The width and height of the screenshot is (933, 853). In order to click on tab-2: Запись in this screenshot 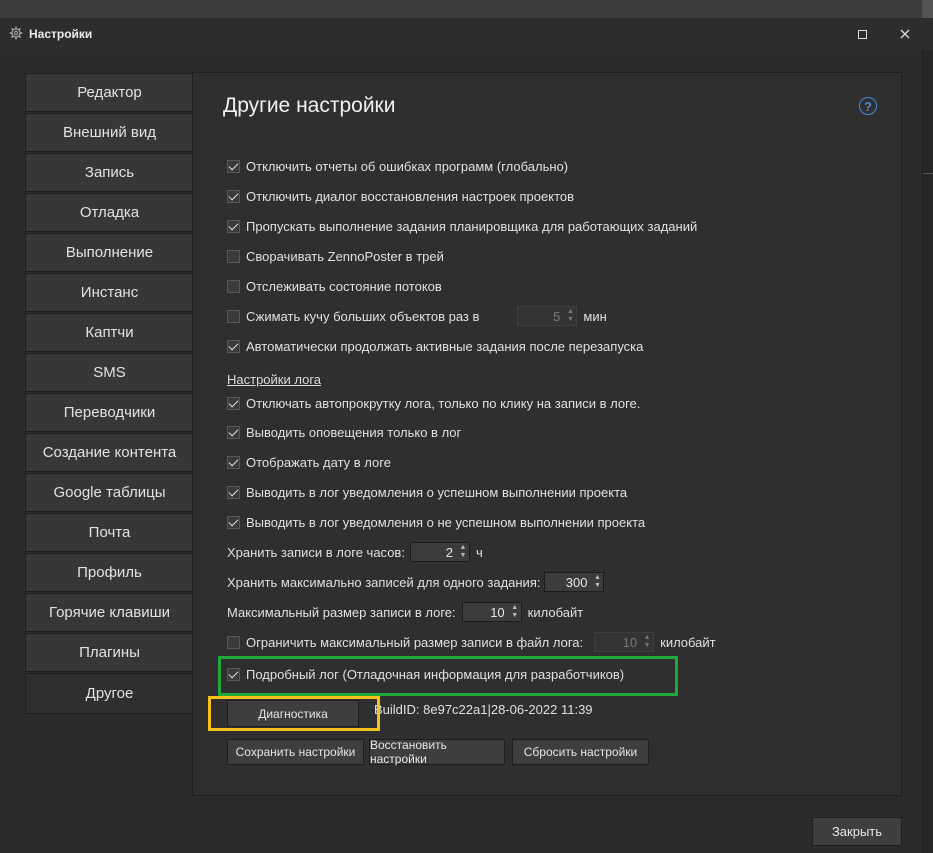, I will do `click(109, 172)`.